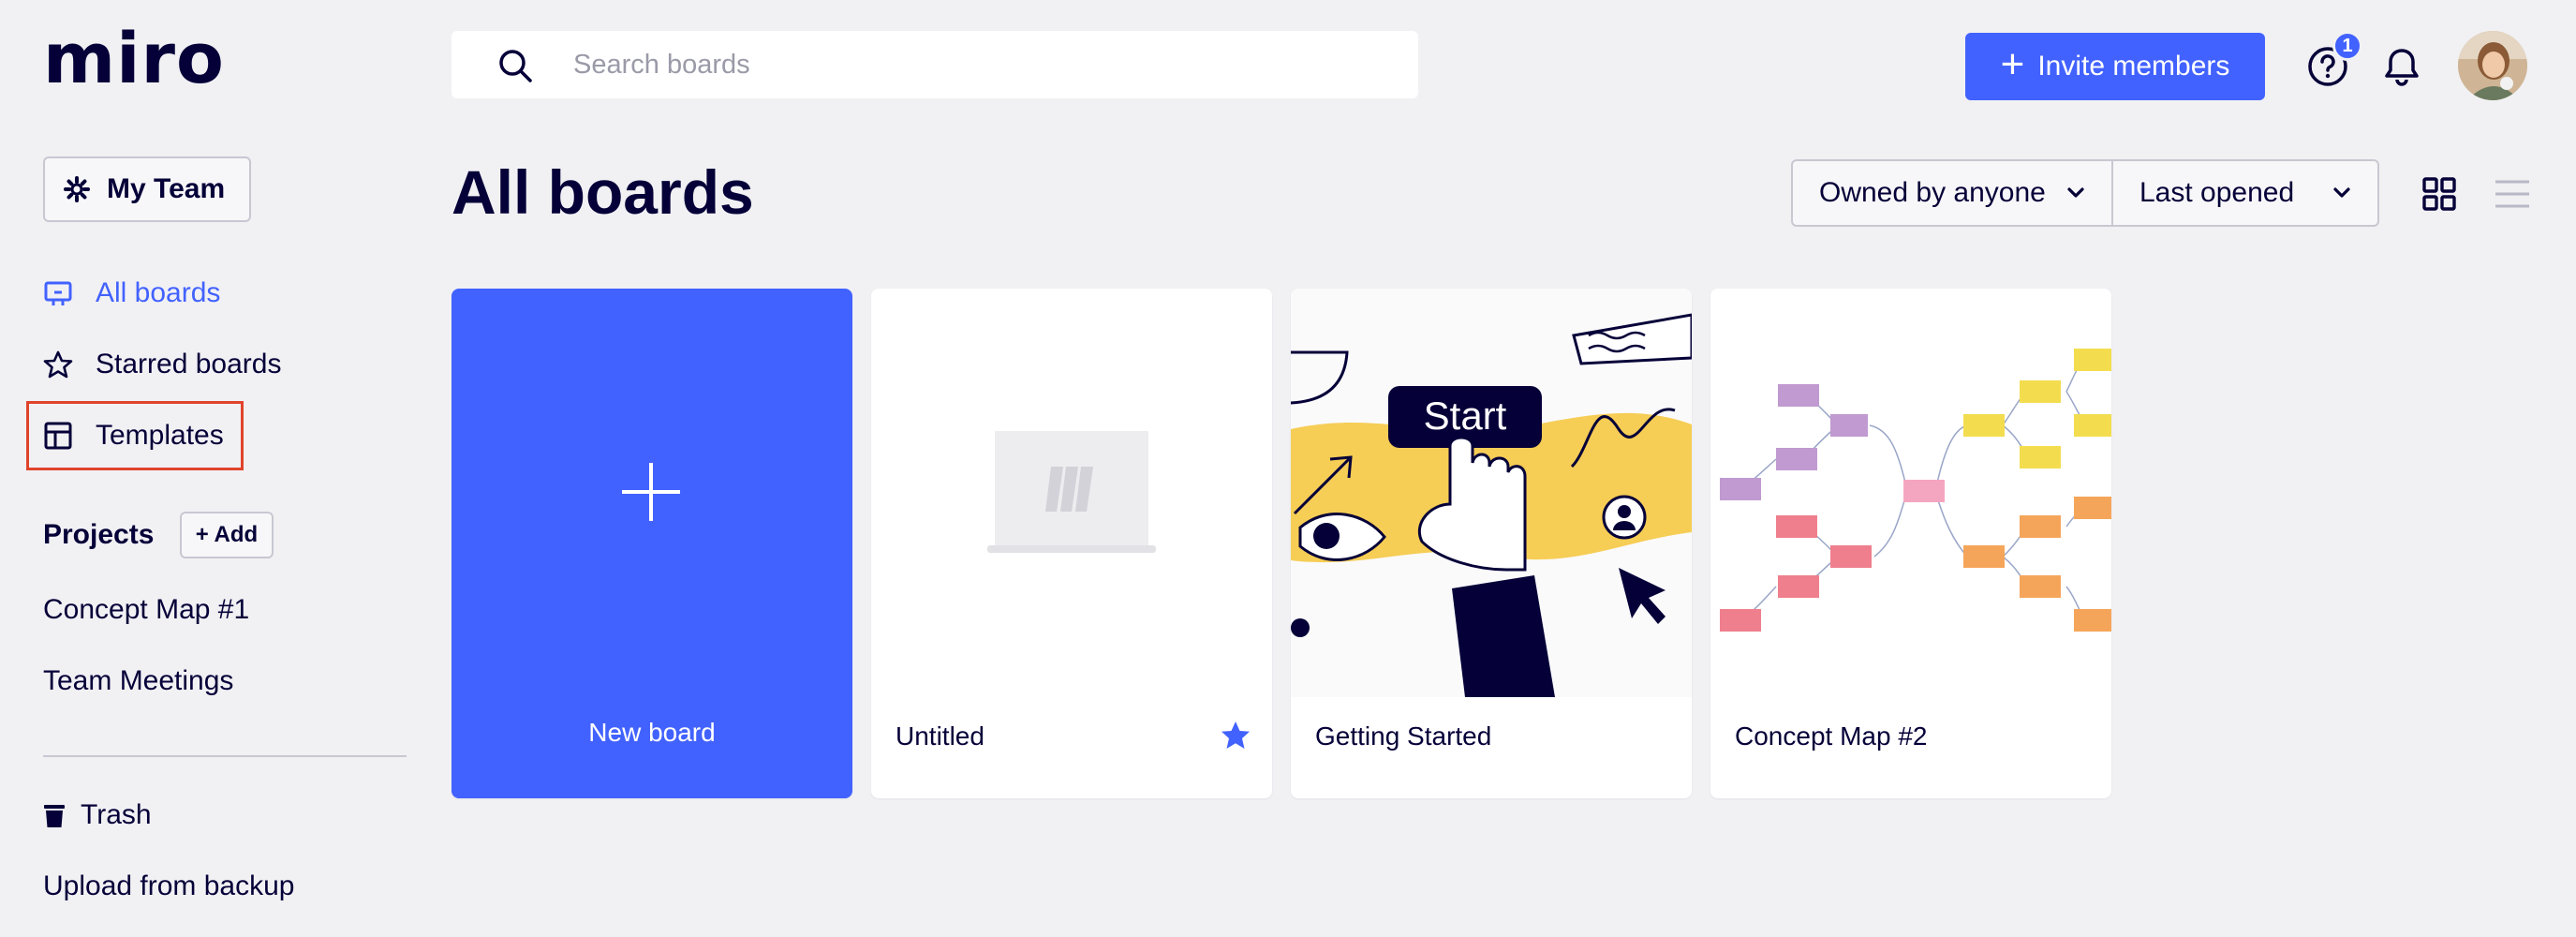 The image size is (2576, 937). I want to click on sidebar-item-trash: Trash, so click(97, 815).